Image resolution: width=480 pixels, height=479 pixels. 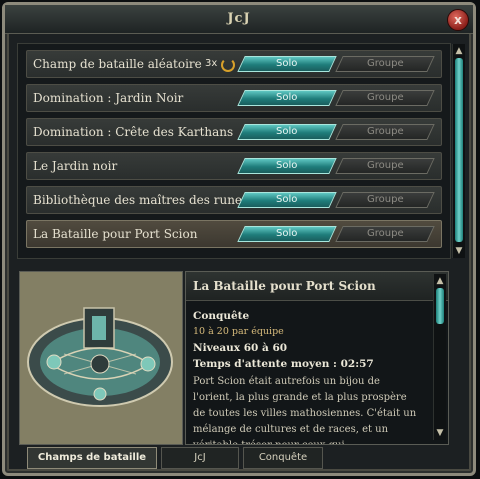 I want to click on battleground-name: Bibliothèque des maîtres des runes, so click(x=141, y=200).